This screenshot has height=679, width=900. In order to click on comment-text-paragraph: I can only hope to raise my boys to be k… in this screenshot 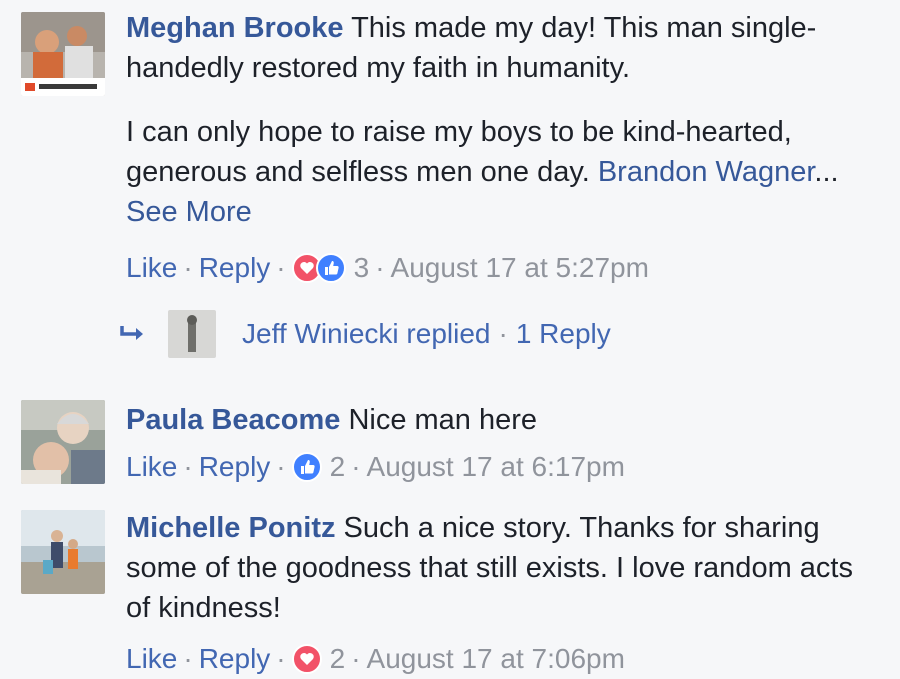, I will do `click(498, 172)`.